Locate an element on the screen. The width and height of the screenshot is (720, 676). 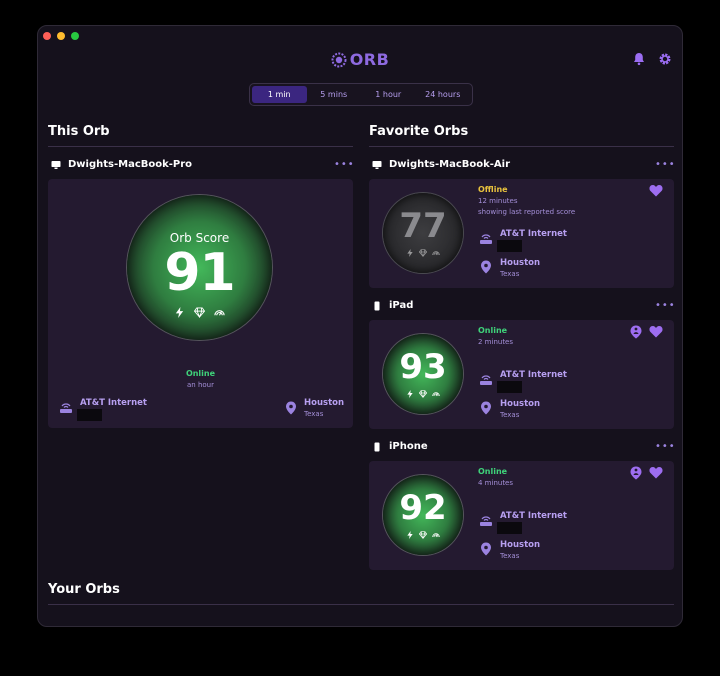
orb-score-value: 91 is located at coordinates (199, 273).